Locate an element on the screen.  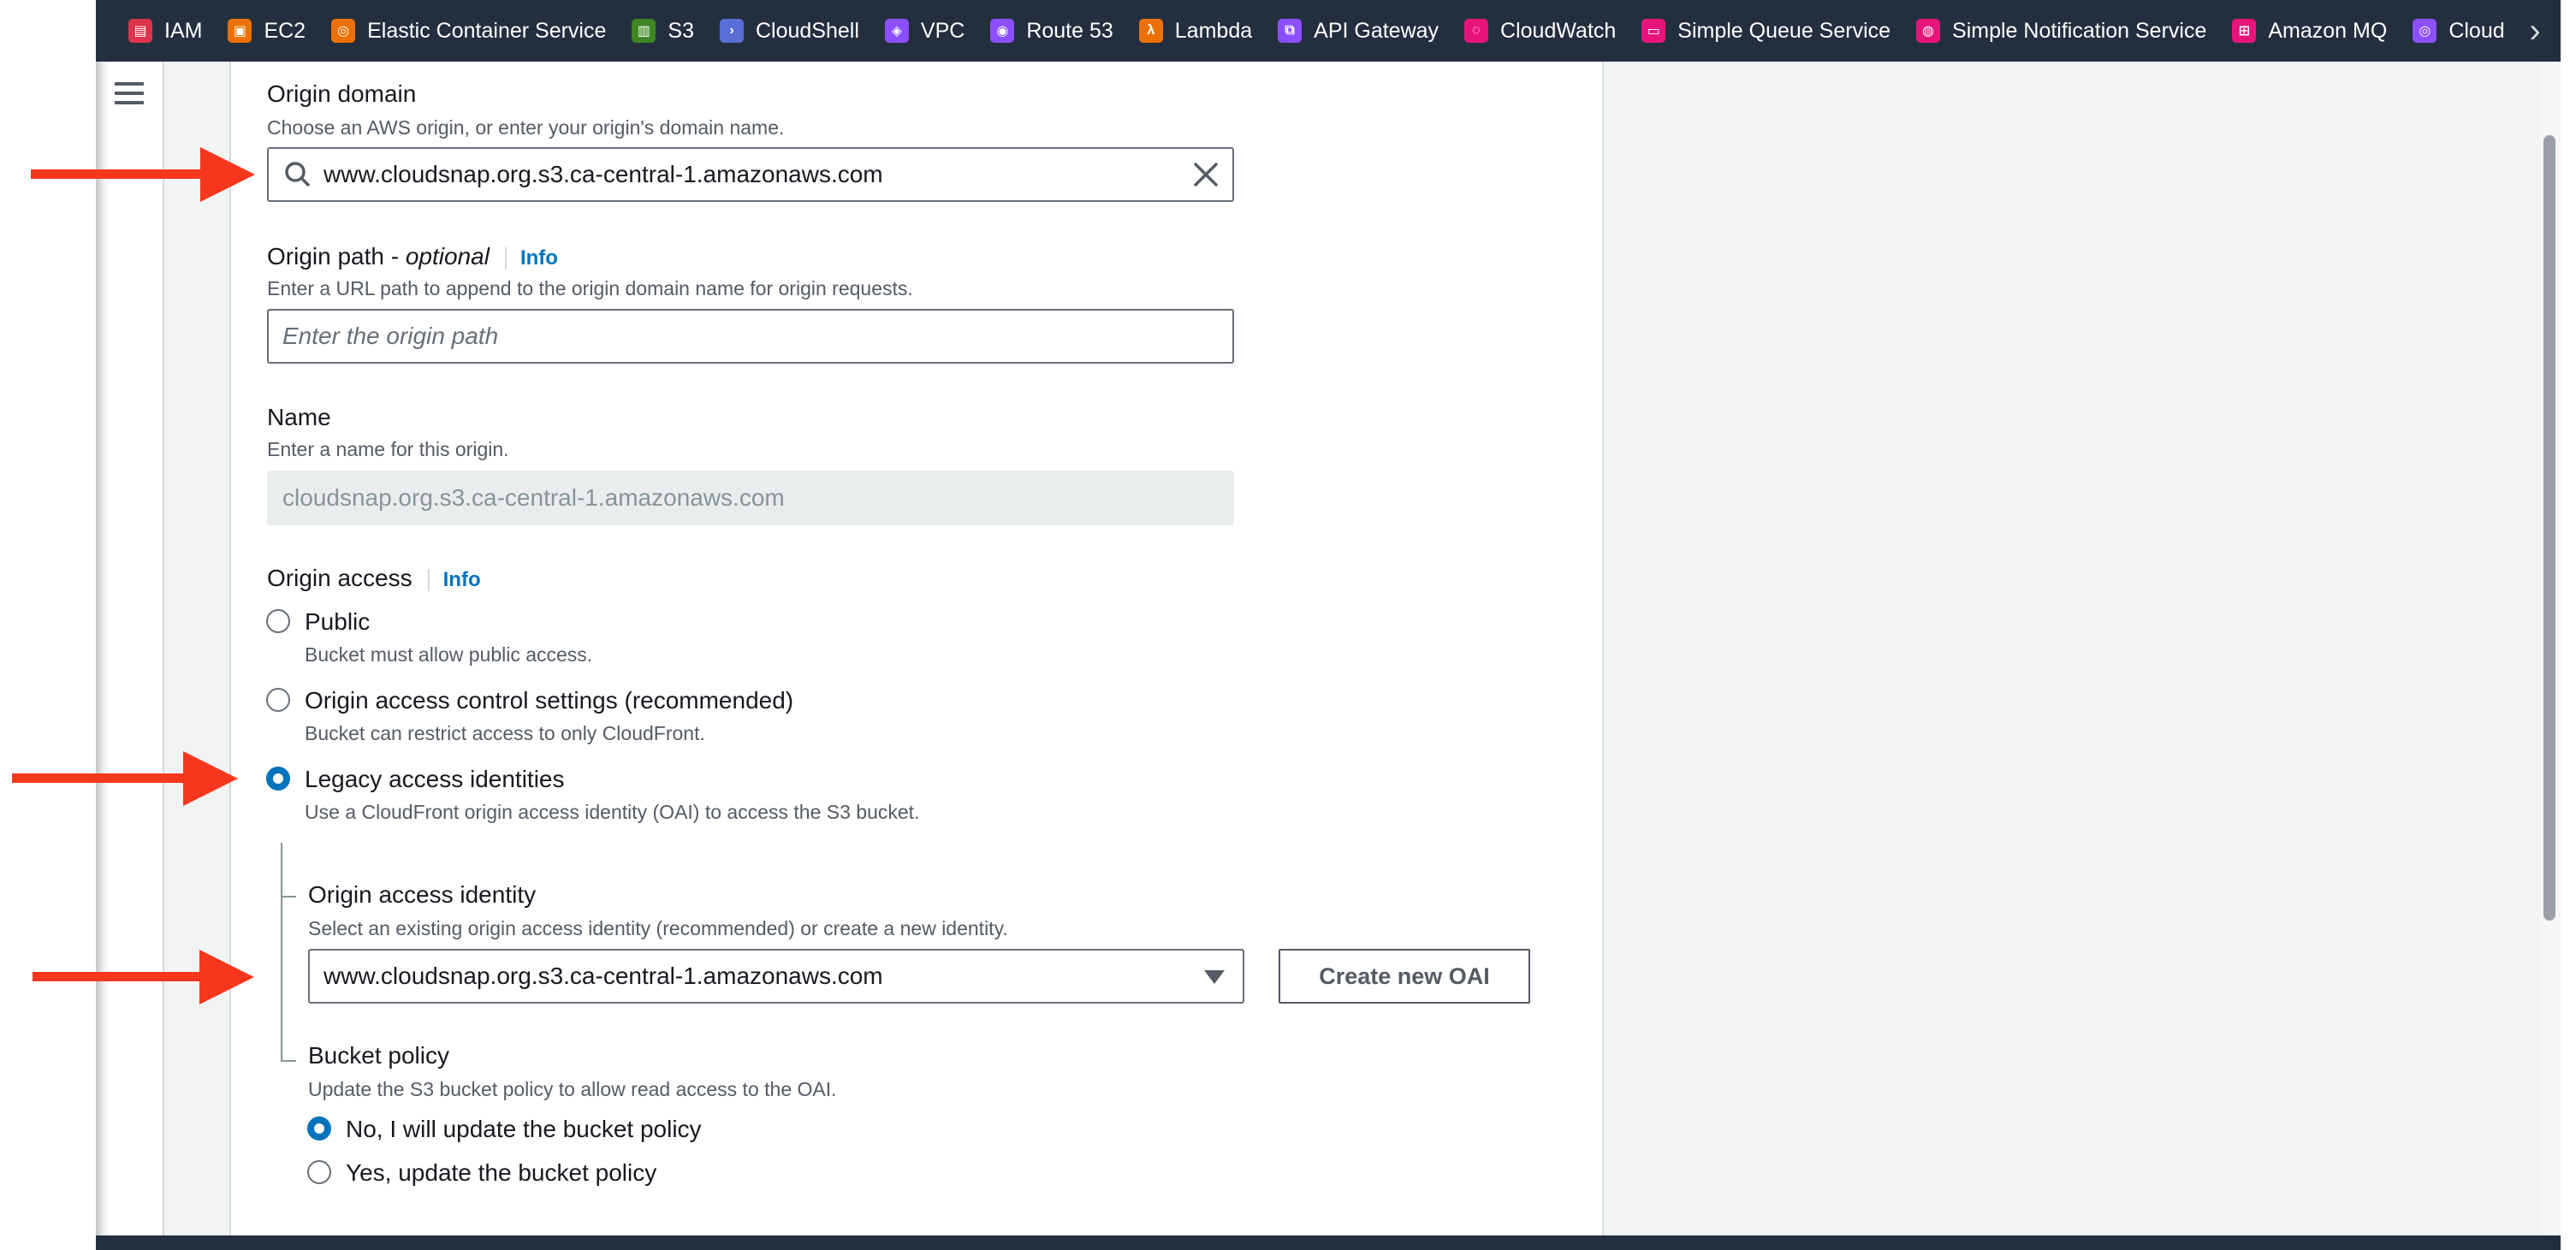
service-shortcut-amazon-mq: ⊞ Amazon MQ is located at coordinates (2309, 31).